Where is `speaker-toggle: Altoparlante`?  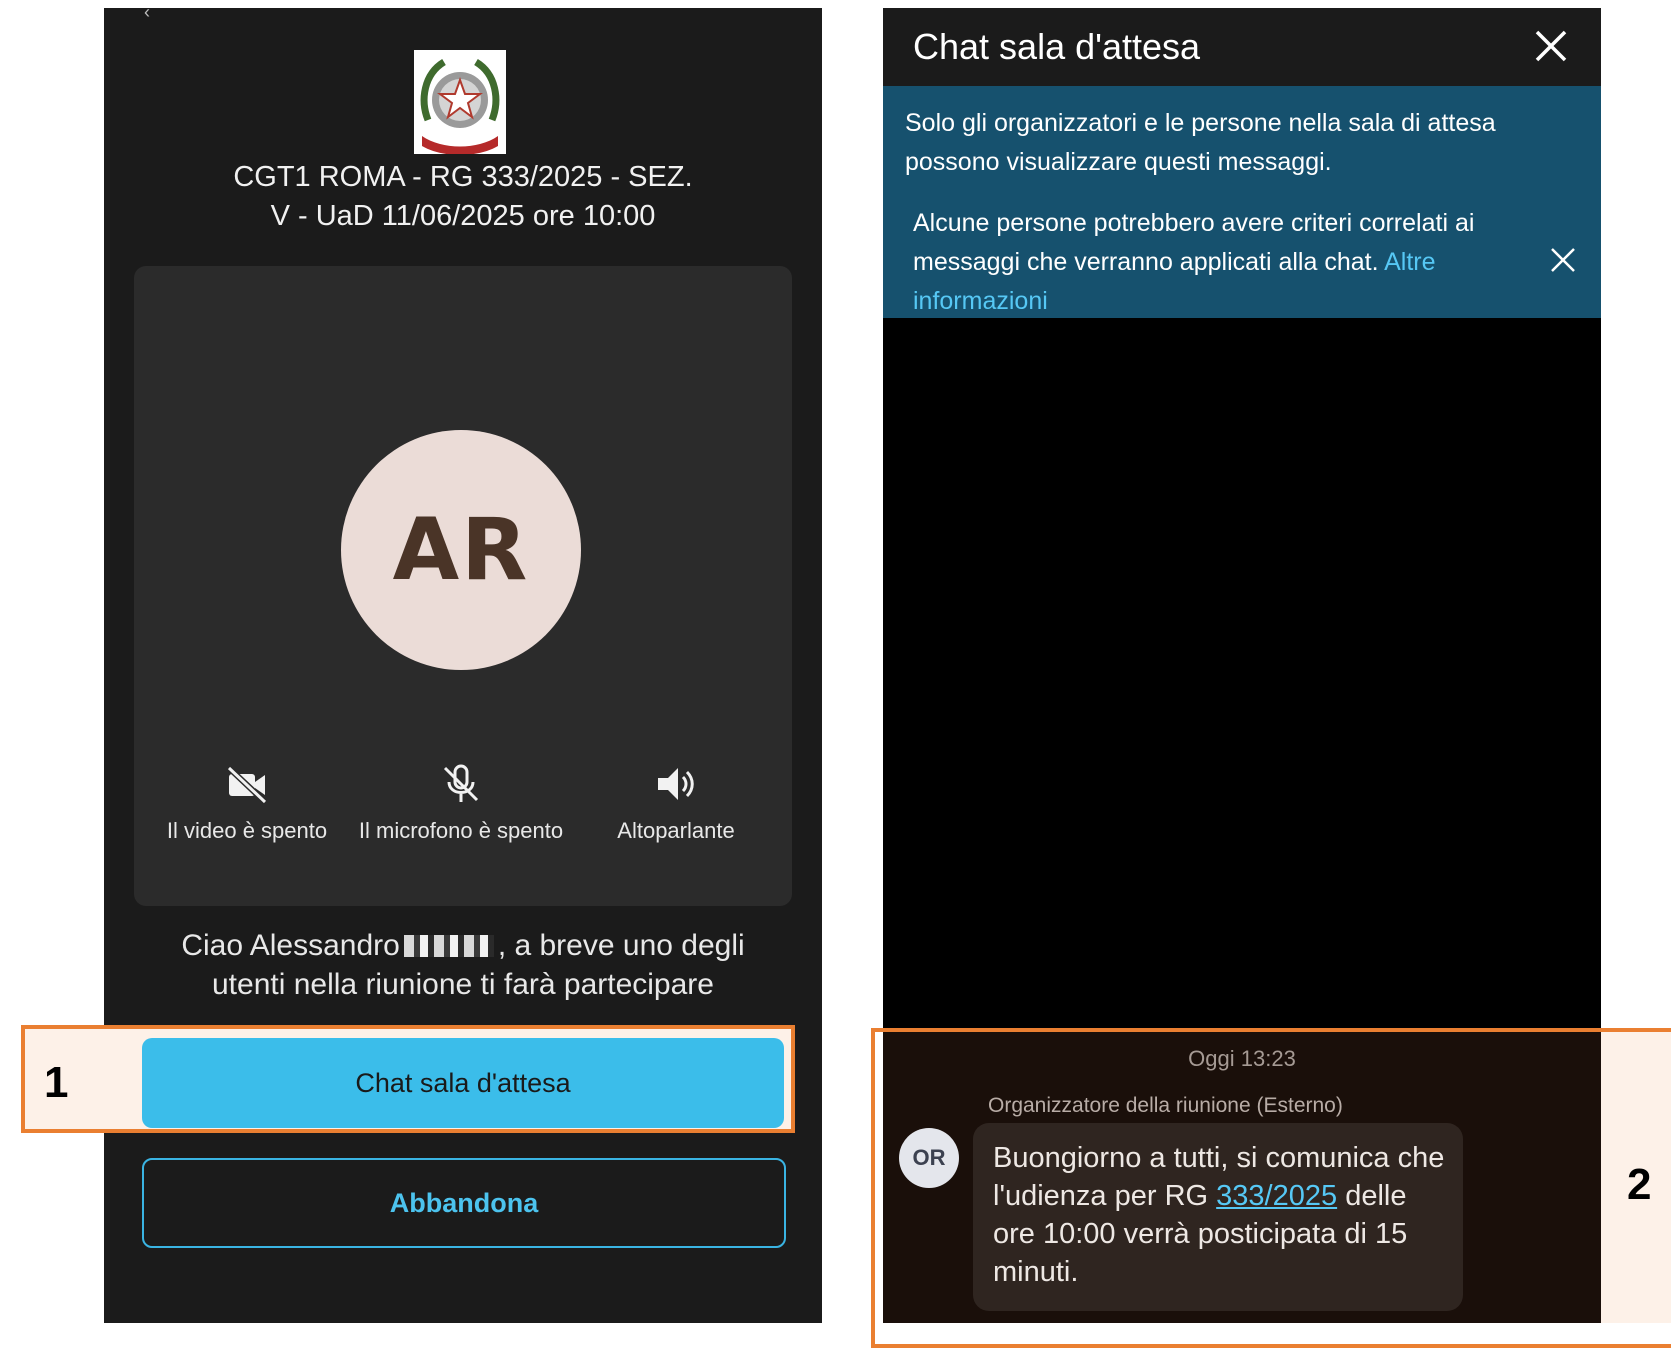 speaker-toggle: Altoparlante is located at coordinates (676, 804).